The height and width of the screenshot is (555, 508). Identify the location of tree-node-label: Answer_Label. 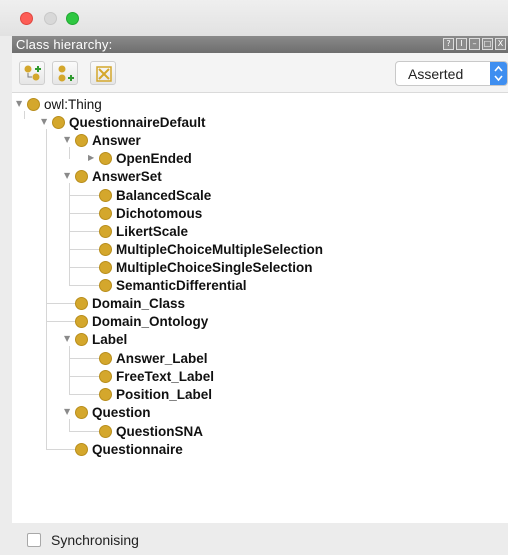
(162, 358).